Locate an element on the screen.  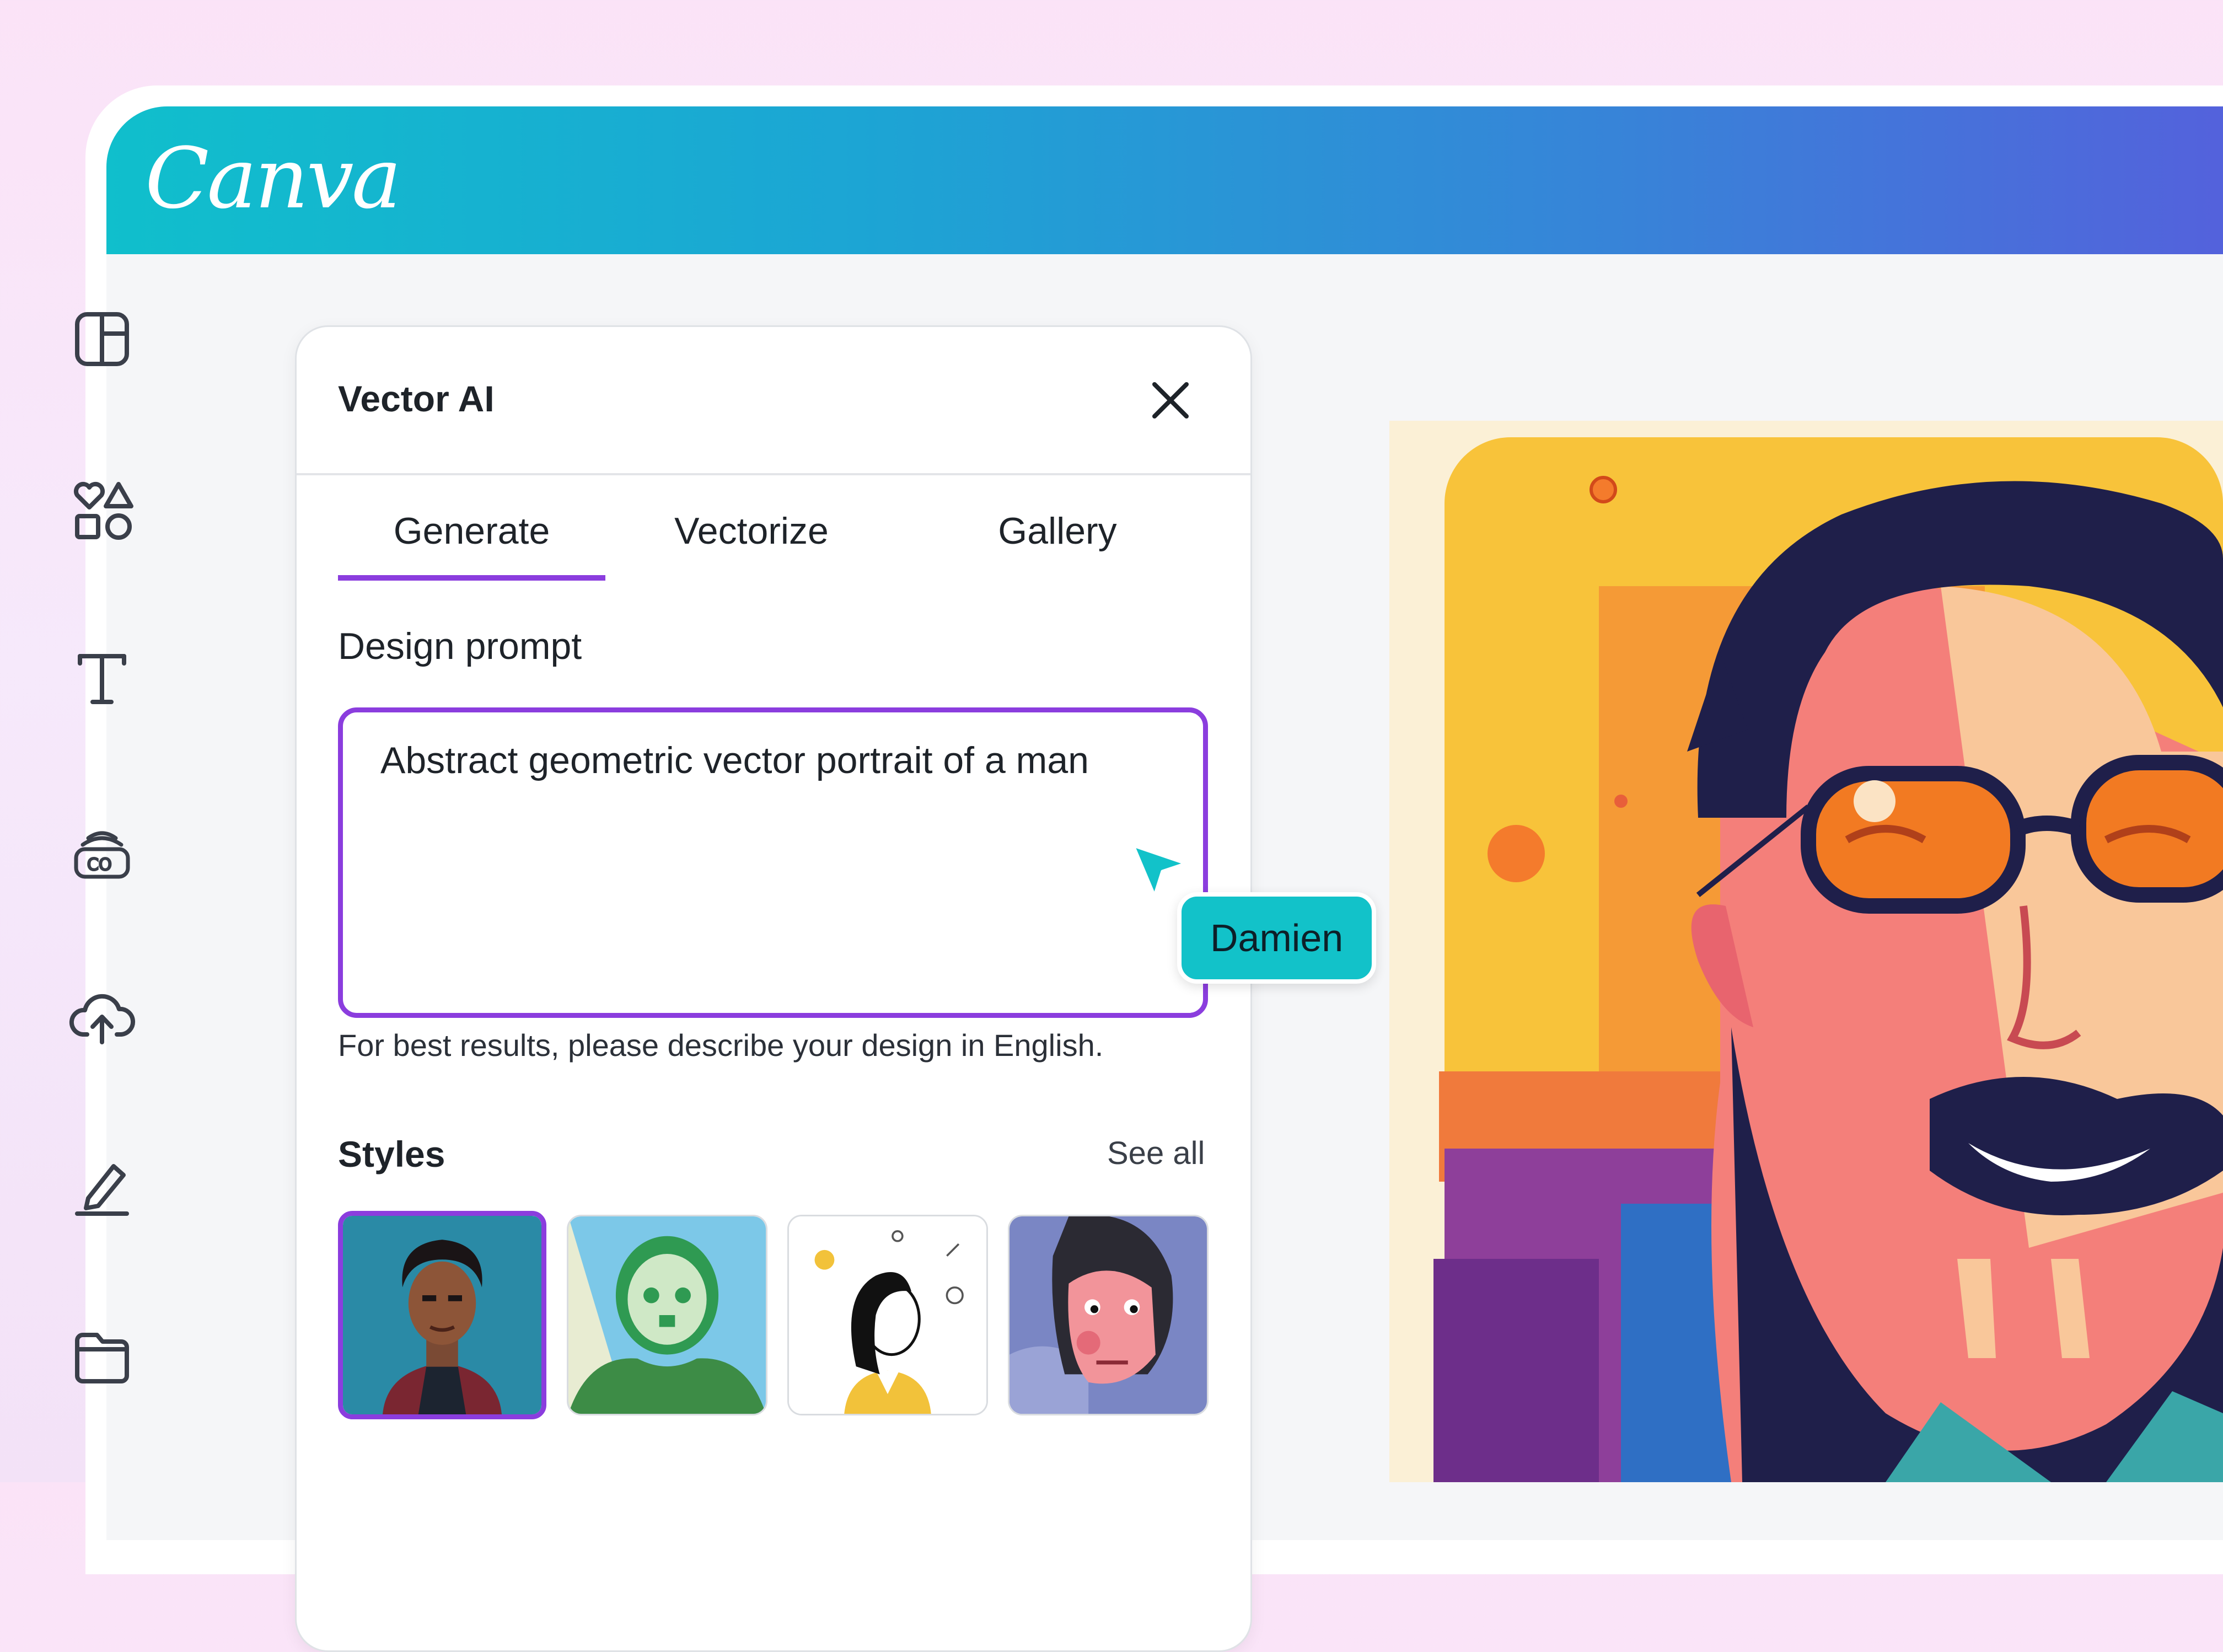
panel-header: Vector AI is located at coordinates (773, 401).